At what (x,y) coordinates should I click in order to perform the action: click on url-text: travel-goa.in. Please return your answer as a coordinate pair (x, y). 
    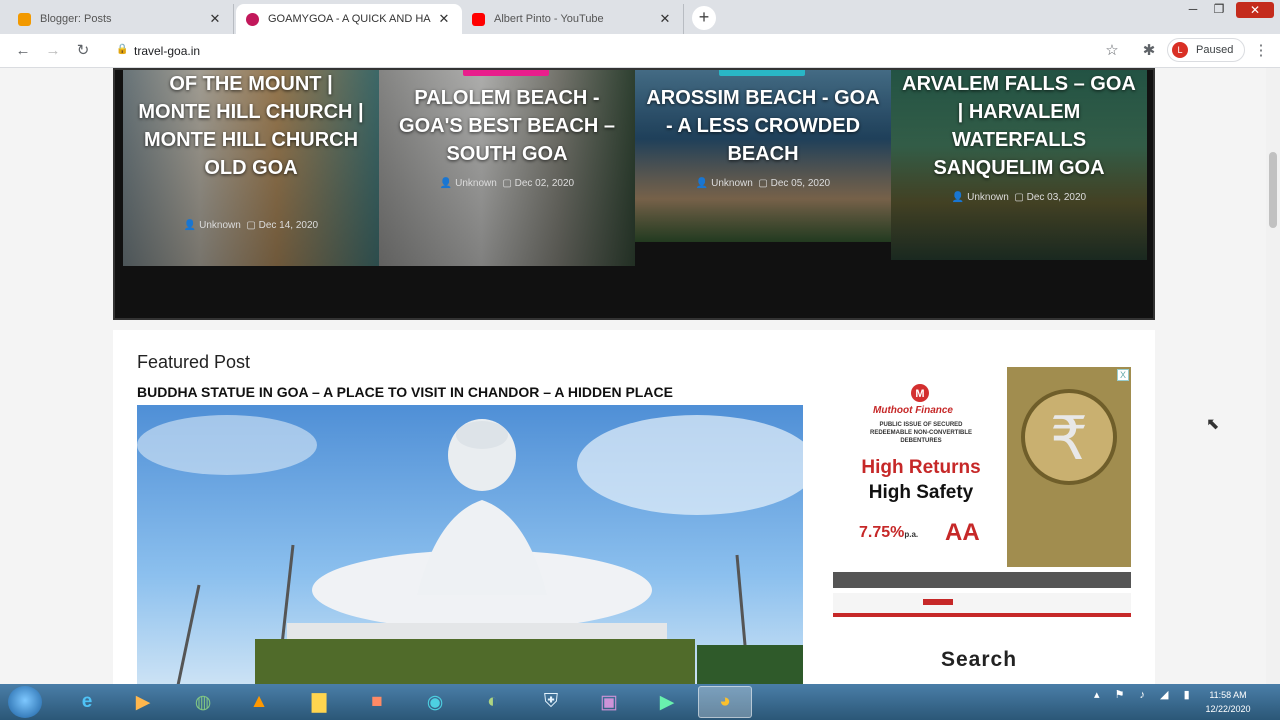
    Looking at the image, I should click on (167, 51).